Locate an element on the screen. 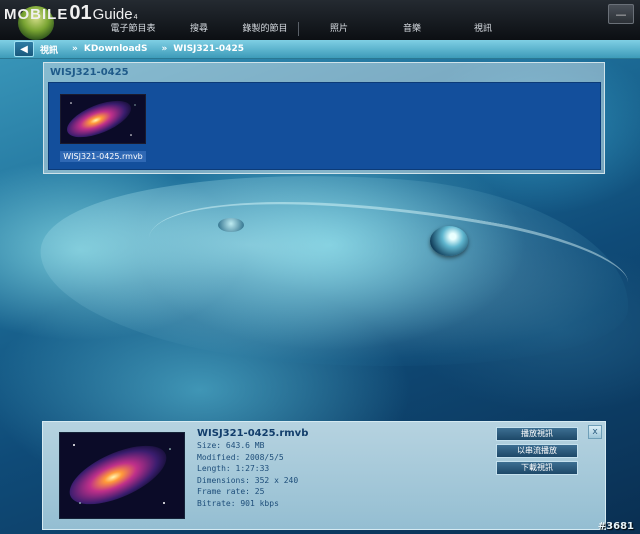  nav-item-videos: 視訊 is located at coordinates (483, 29).